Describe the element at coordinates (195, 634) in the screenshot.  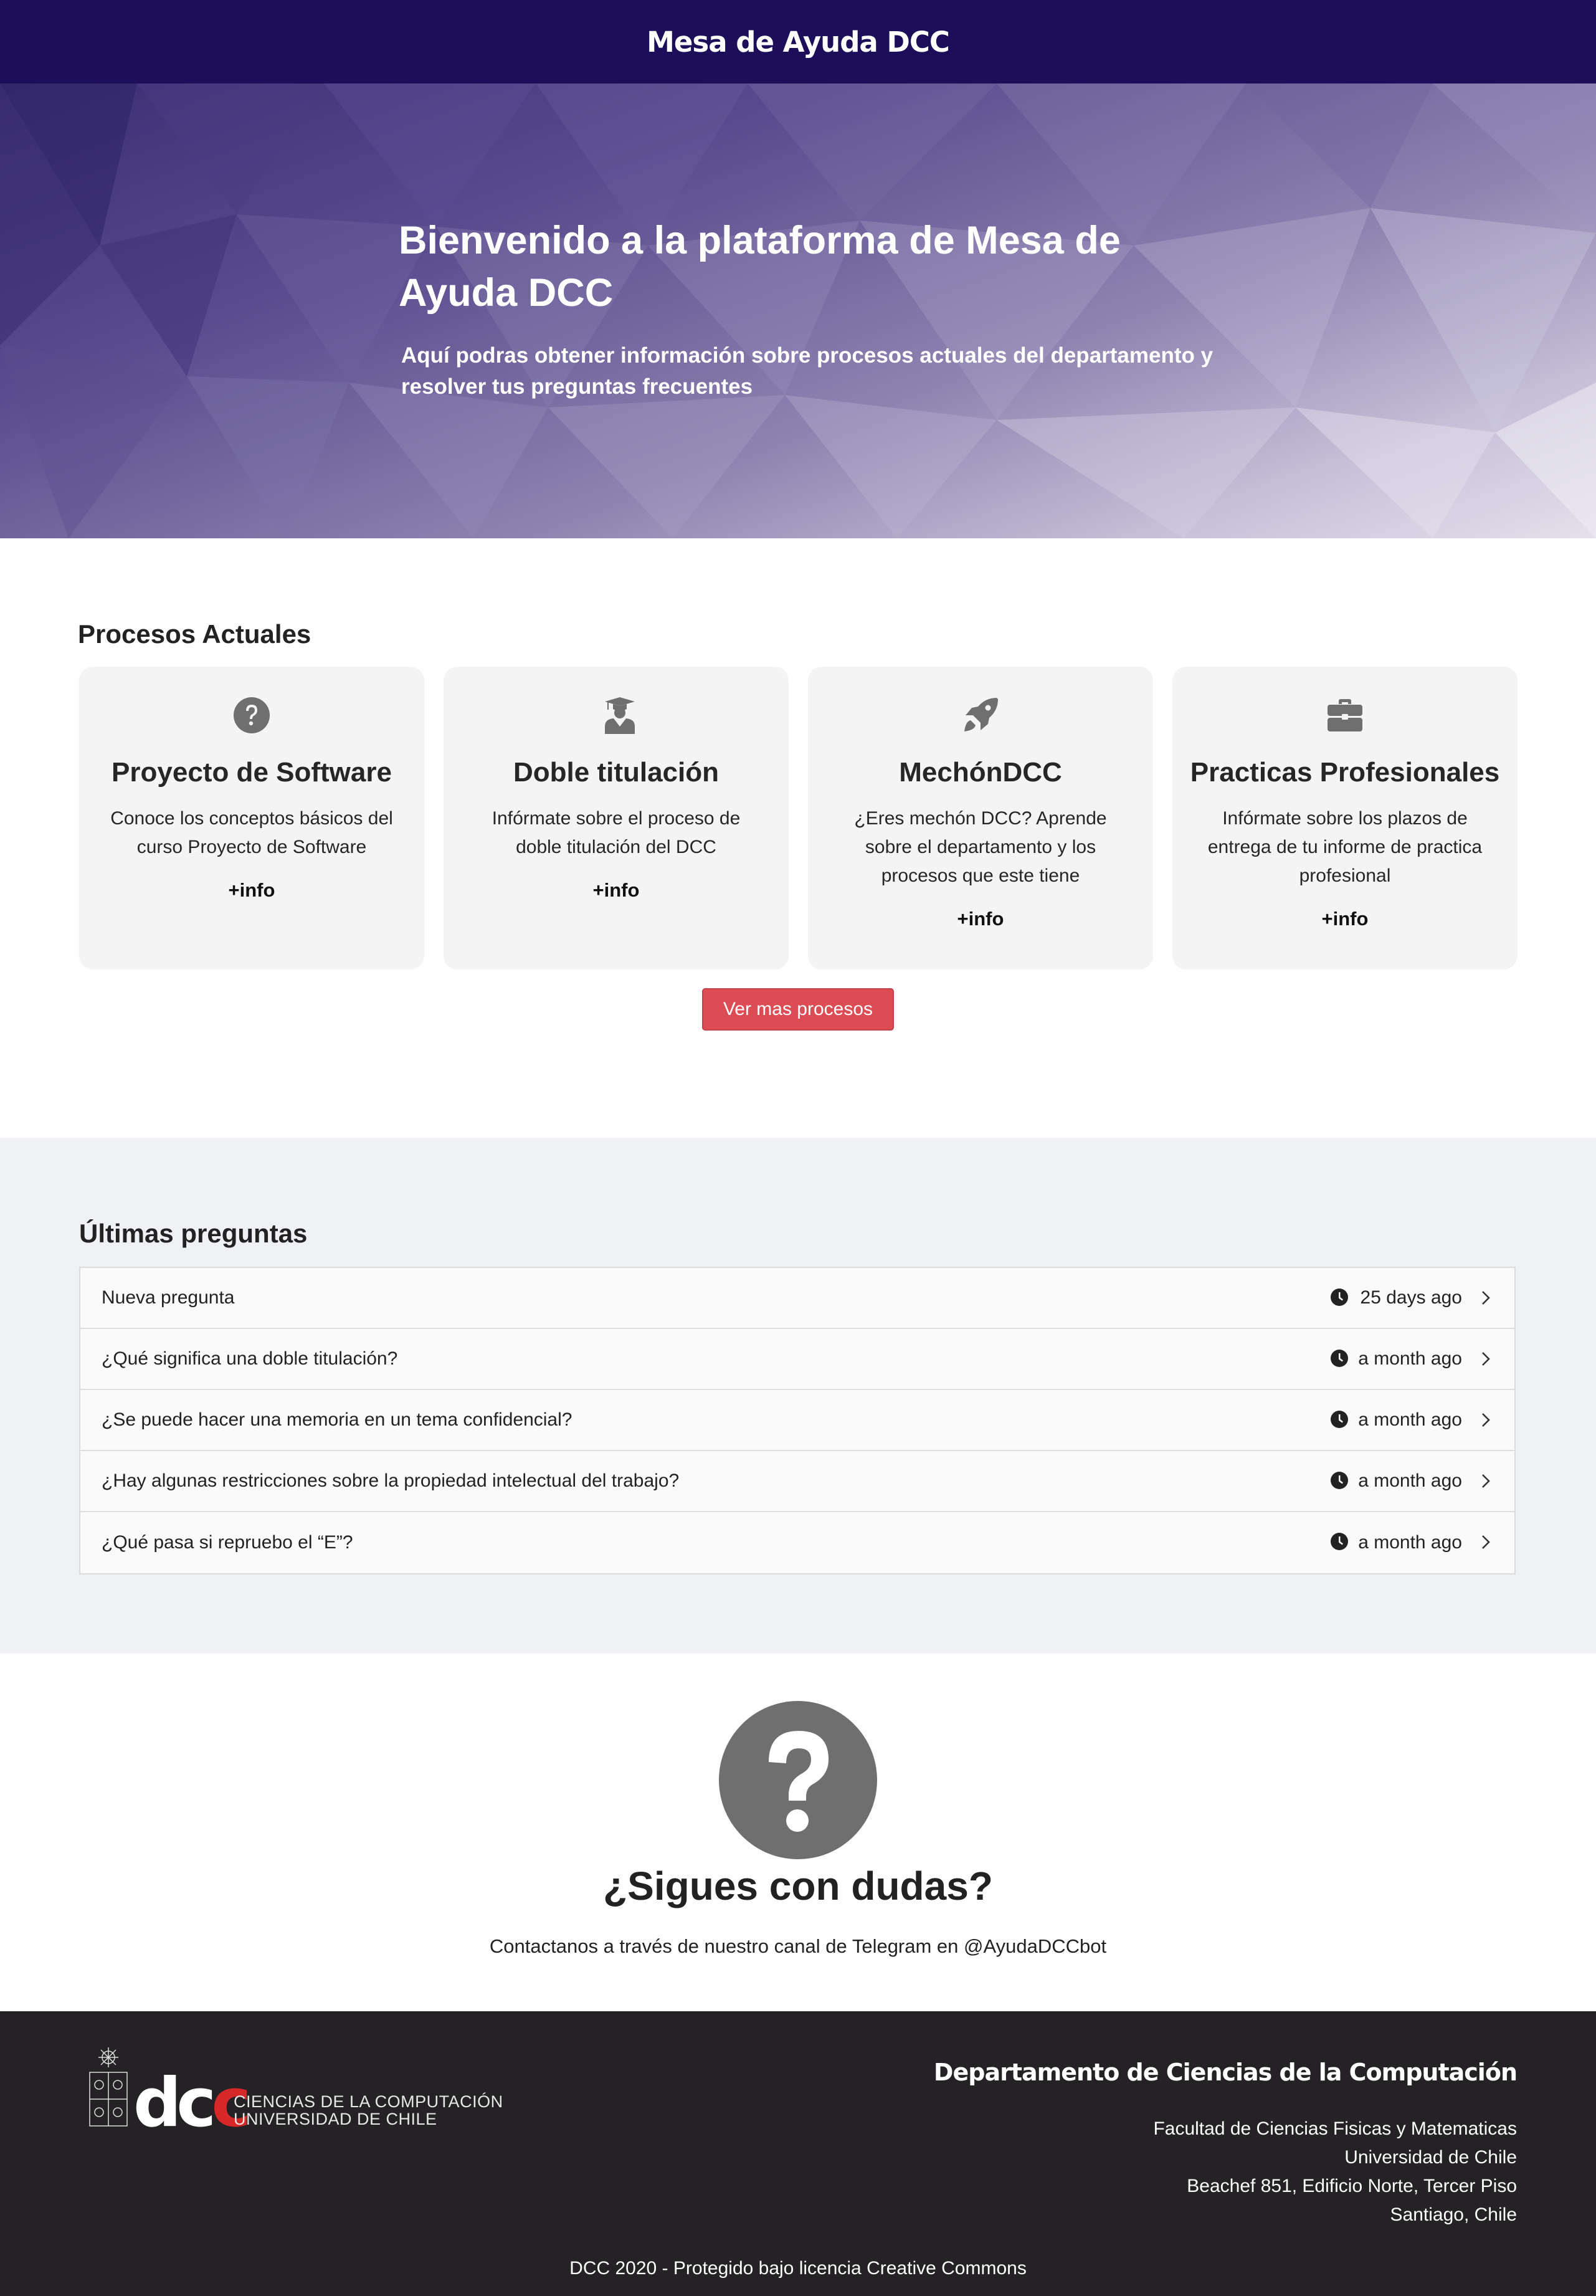
I see `procesos-title: Procesos Actuales` at that location.